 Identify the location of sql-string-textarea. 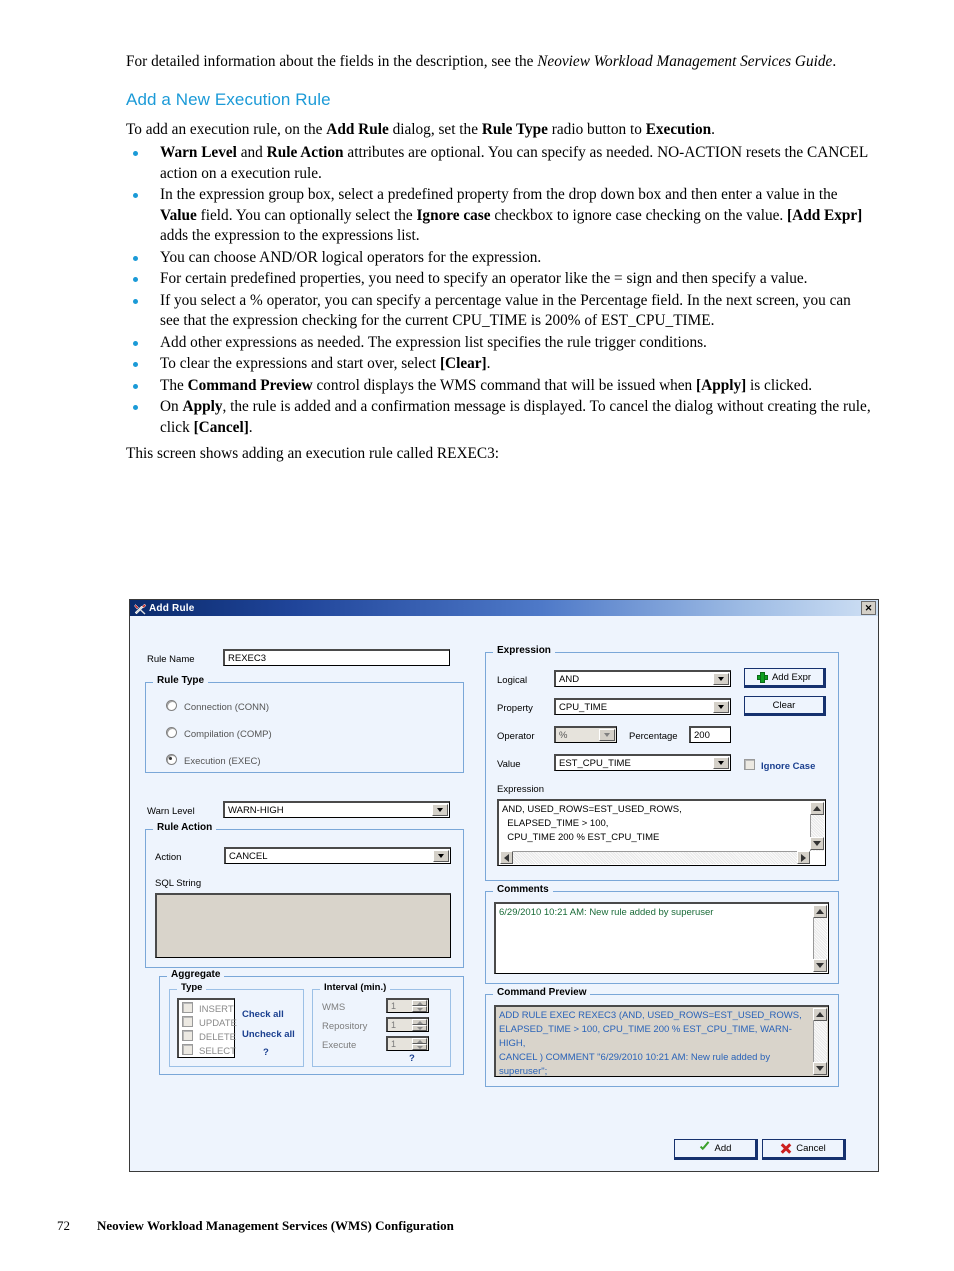
(303, 925).